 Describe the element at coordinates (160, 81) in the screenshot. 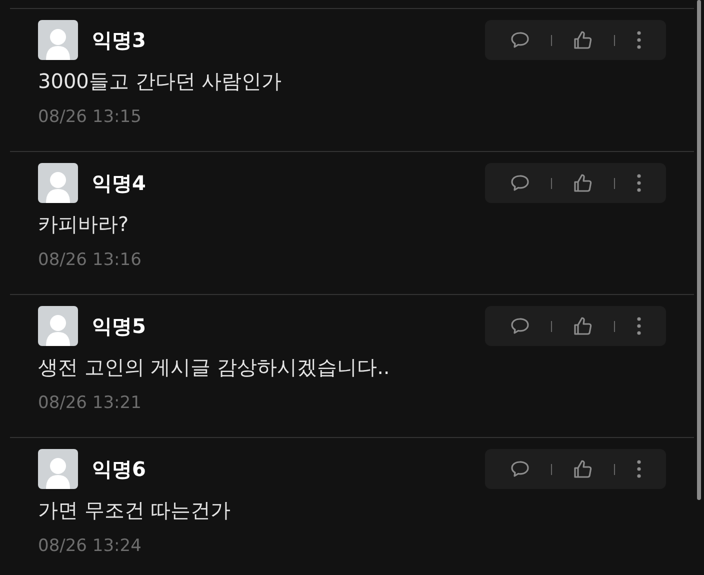

I see `comment-text: 3000들고 간다던 사람인가` at that location.